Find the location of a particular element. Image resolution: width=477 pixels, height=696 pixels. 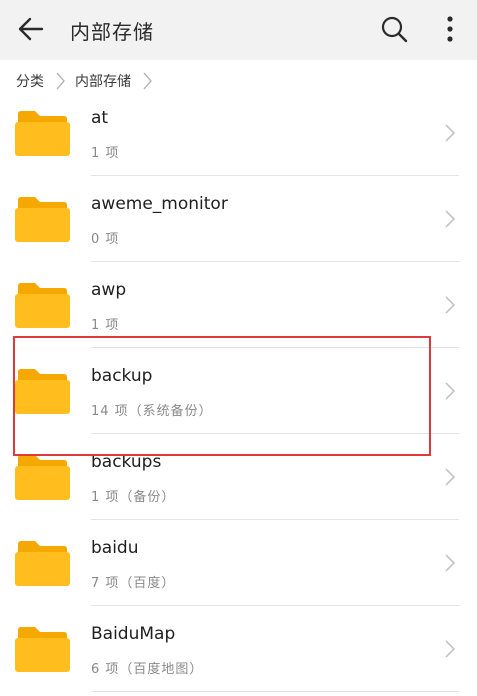

search-icon is located at coordinates (394, 29).